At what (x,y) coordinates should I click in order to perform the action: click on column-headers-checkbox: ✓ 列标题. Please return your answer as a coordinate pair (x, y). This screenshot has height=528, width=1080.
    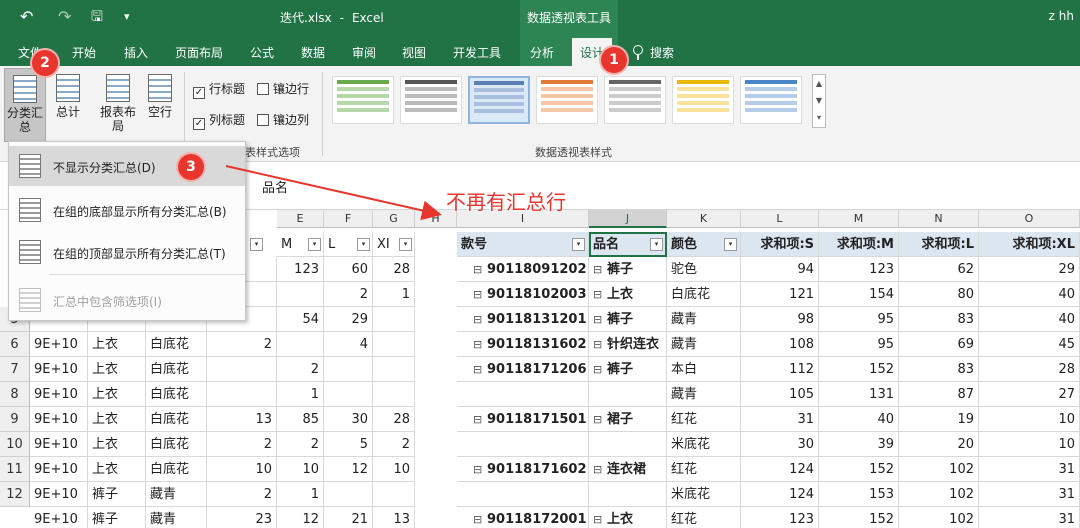
    Looking at the image, I should click on (219, 121).